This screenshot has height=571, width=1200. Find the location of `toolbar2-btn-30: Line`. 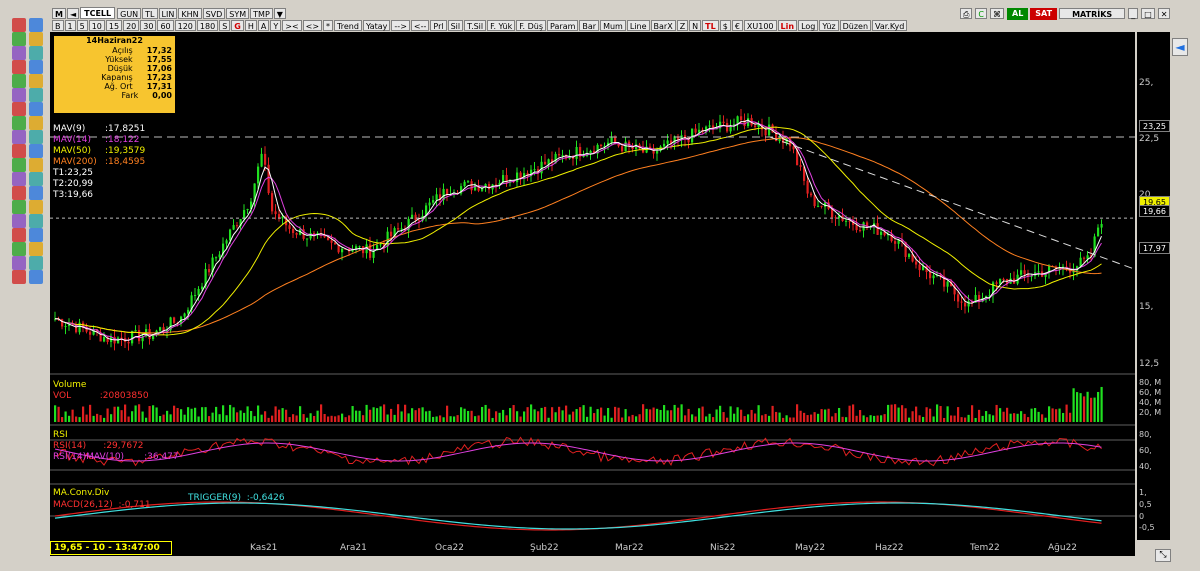

toolbar2-btn-30: Line is located at coordinates (638, 25).